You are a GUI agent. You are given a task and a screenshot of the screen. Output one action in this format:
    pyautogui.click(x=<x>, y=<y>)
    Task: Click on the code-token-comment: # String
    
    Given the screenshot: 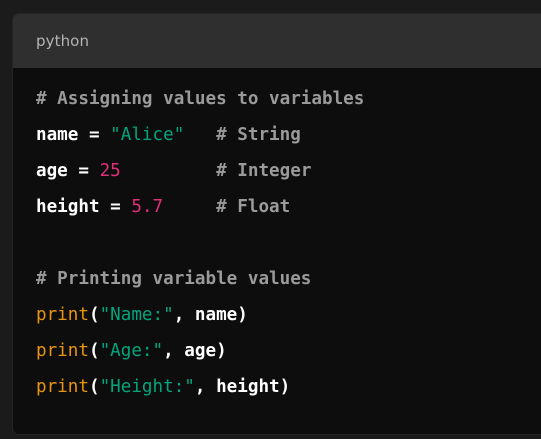 What is the action you would take?
    pyautogui.click(x=258, y=135)
    